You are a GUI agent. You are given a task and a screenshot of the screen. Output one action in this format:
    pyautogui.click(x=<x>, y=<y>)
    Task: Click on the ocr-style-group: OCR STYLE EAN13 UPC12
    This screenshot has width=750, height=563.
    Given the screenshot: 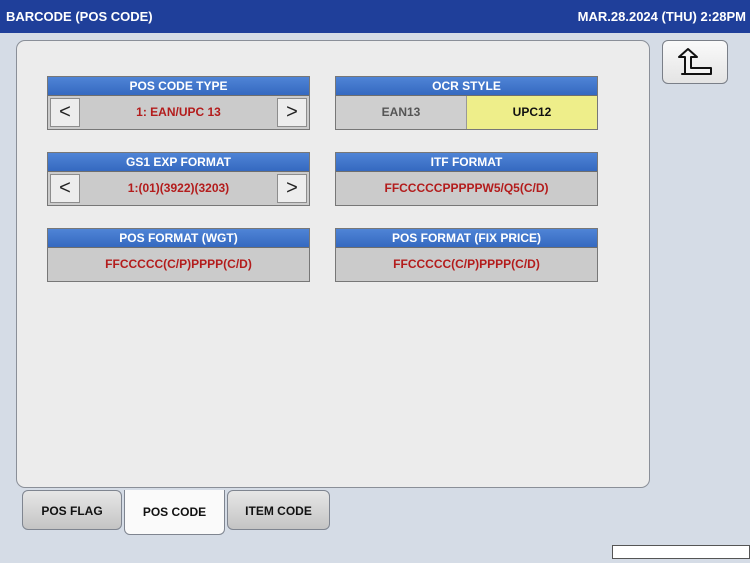 What is the action you would take?
    pyautogui.click(x=466, y=103)
    